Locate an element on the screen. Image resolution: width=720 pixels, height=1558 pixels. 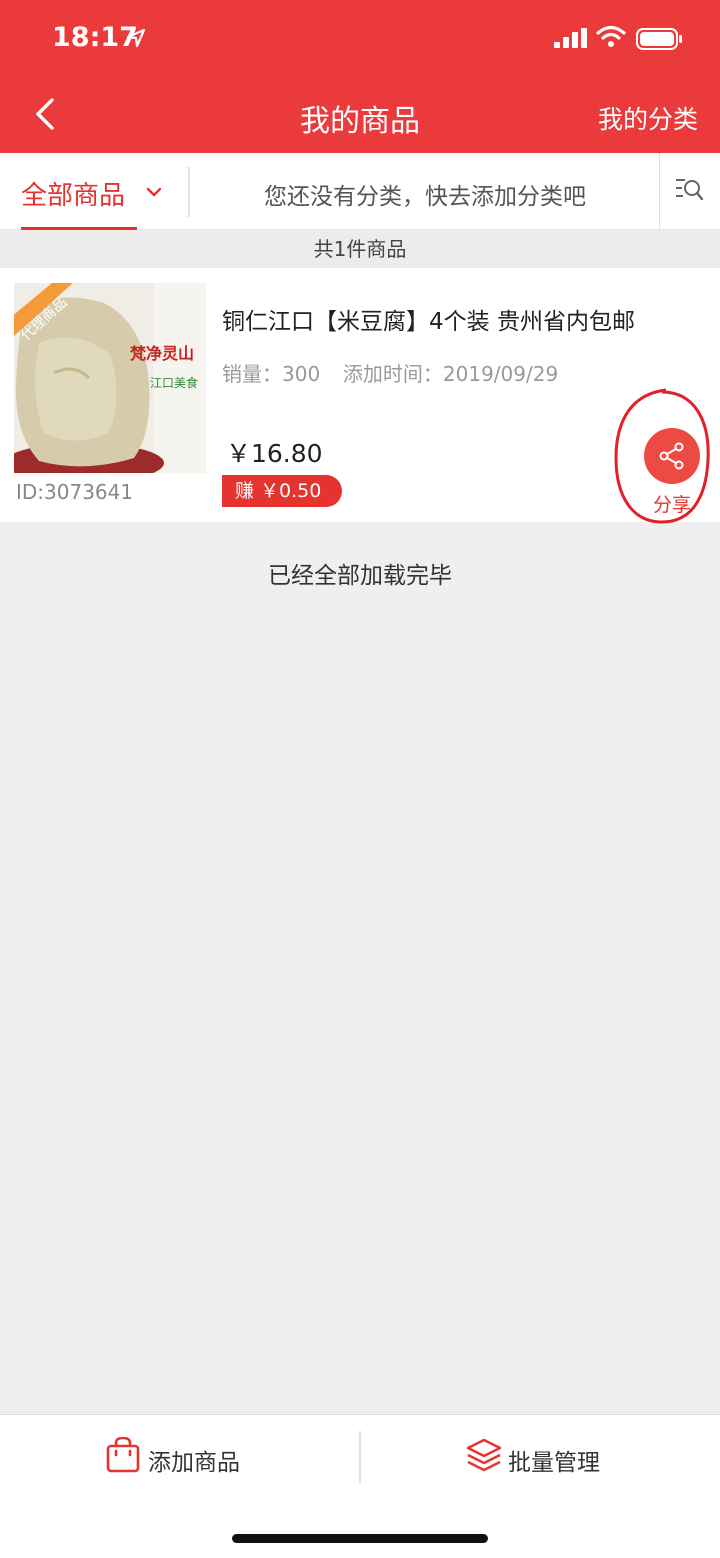
product-price: ￥16.80 is located at coordinates (274, 453).